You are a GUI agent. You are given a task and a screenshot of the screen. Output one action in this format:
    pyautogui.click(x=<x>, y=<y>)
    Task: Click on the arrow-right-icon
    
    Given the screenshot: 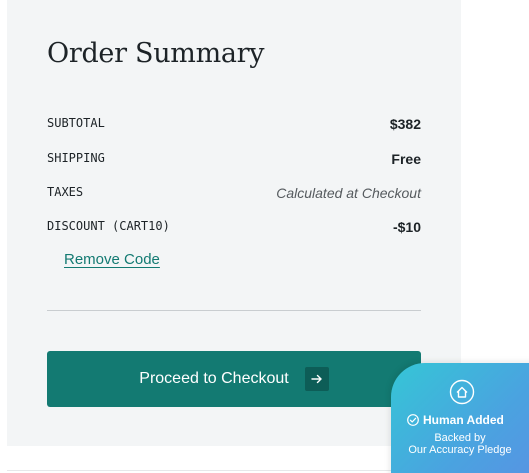 What is the action you would take?
    pyautogui.click(x=316, y=379)
    